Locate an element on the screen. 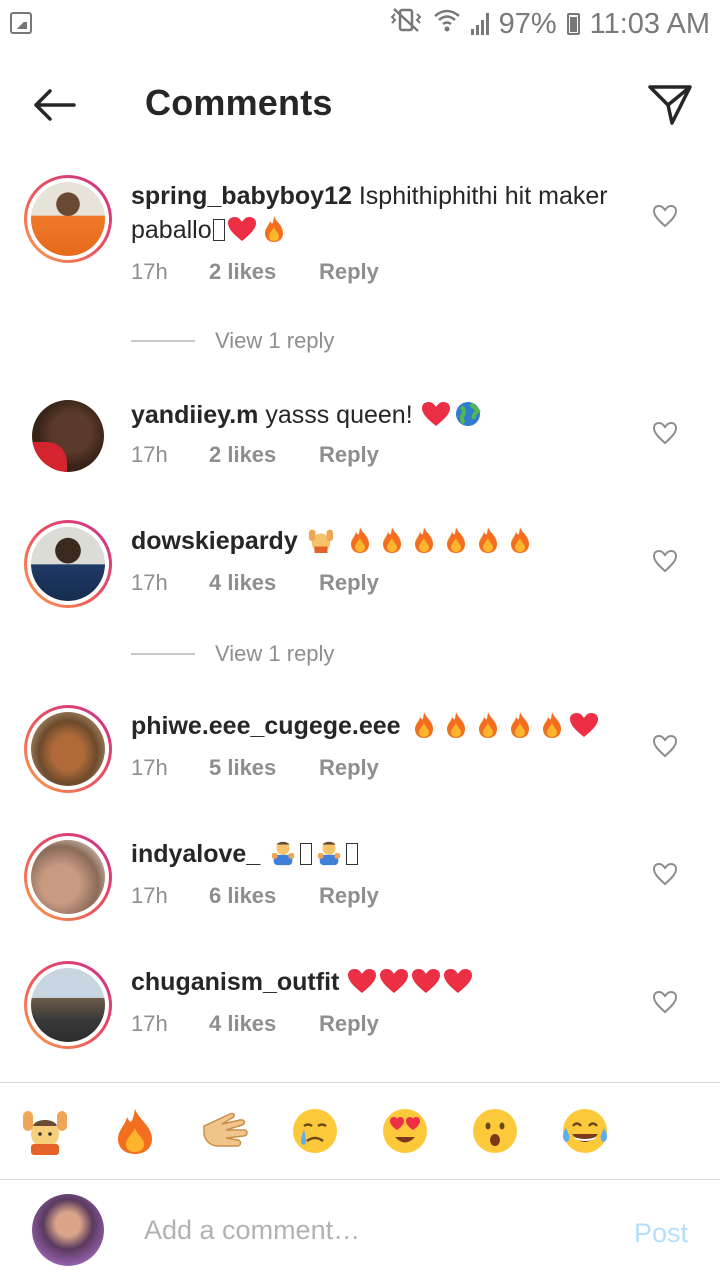  comment-meta: 17h 5 likes Reply is located at coordinates (255, 768).